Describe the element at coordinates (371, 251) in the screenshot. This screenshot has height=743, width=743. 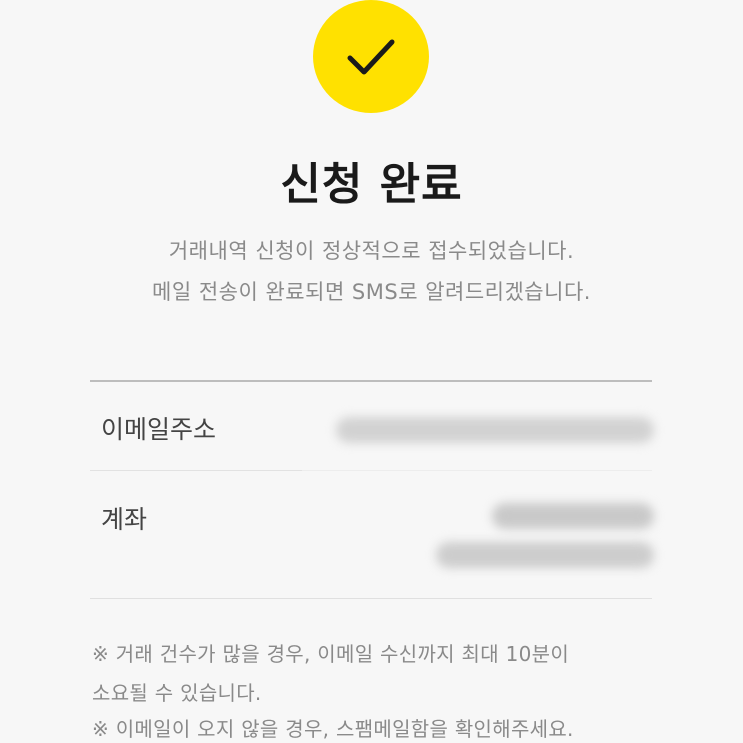
I see `subtitle-line-1: 거래내역 신청이 정상적으로 접수되었습니다.` at that location.